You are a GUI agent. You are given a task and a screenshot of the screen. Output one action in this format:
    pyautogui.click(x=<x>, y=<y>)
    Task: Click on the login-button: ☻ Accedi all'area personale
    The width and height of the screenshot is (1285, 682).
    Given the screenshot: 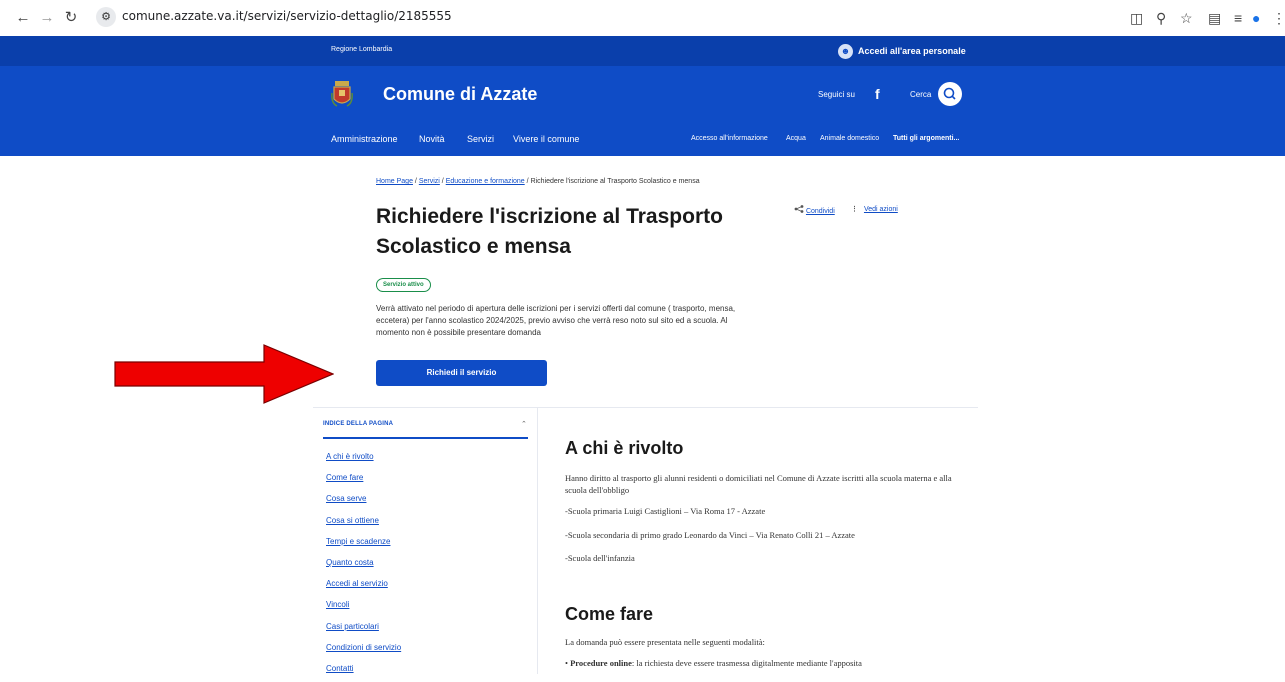 What is the action you would take?
    pyautogui.click(x=902, y=51)
    